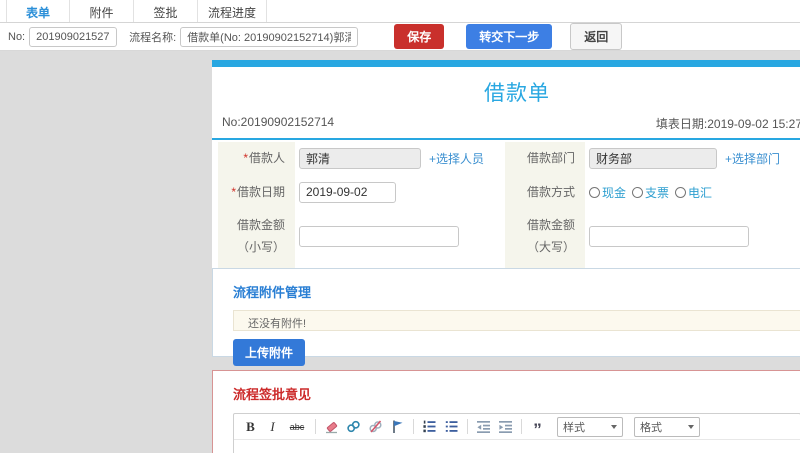 The width and height of the screenshot is (800, 453). I want to click on select-department-link: +选择部门, so click(752, 158).